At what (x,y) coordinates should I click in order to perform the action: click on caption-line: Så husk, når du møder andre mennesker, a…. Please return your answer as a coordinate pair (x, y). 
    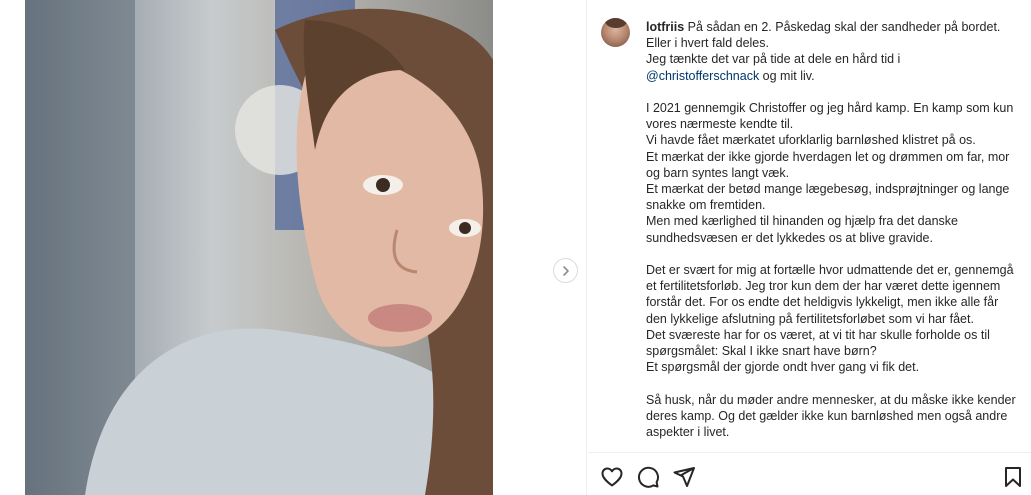
    Looking at the image, I should click on (831, 416).